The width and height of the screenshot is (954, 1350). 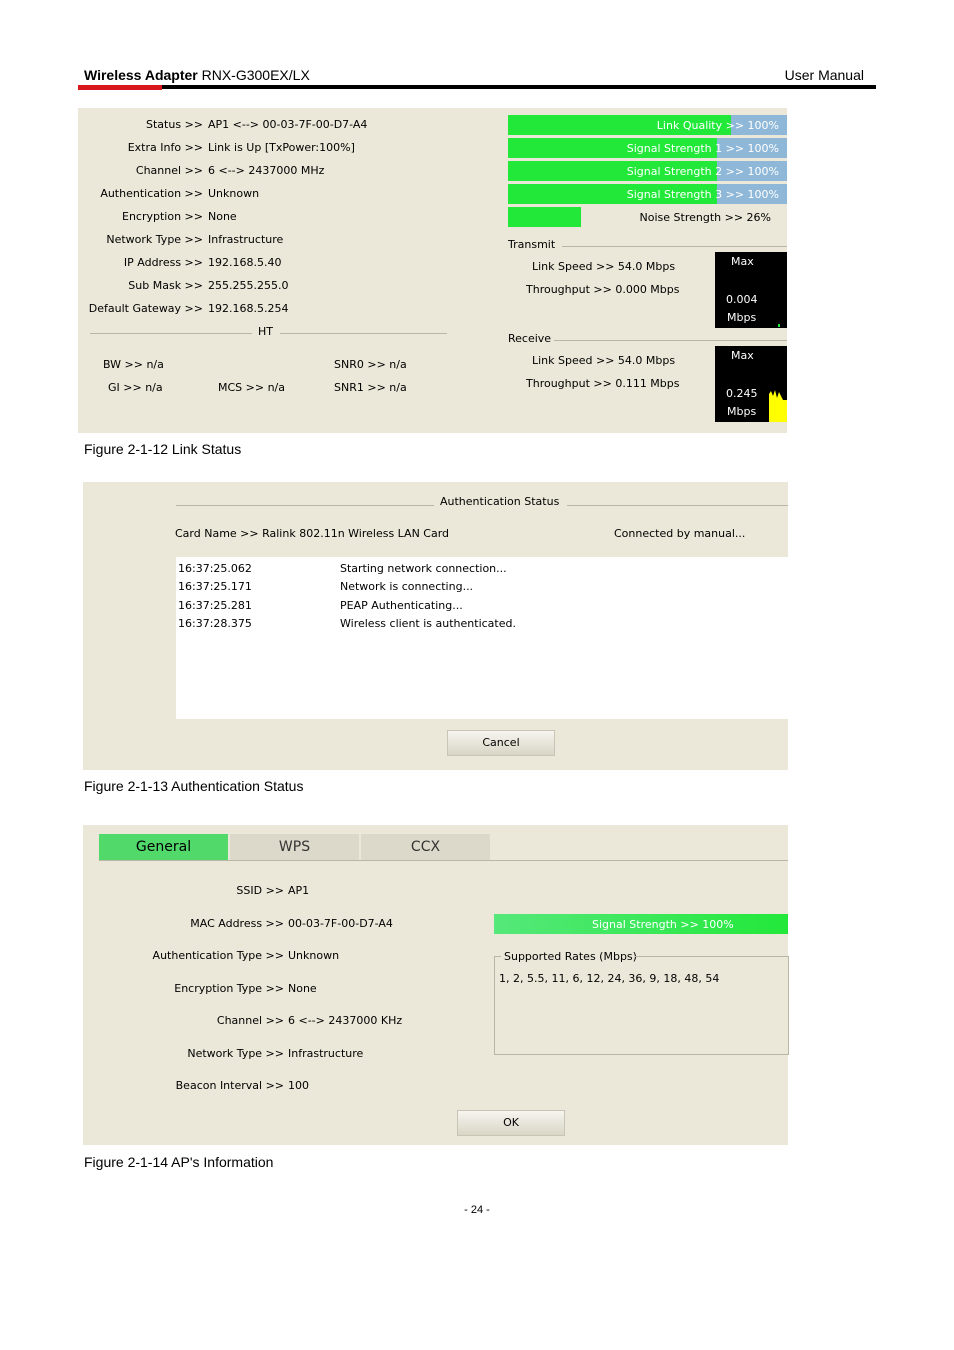 I want to click on mcs-value: MCS >> n/a, so click(x=251, y=387).